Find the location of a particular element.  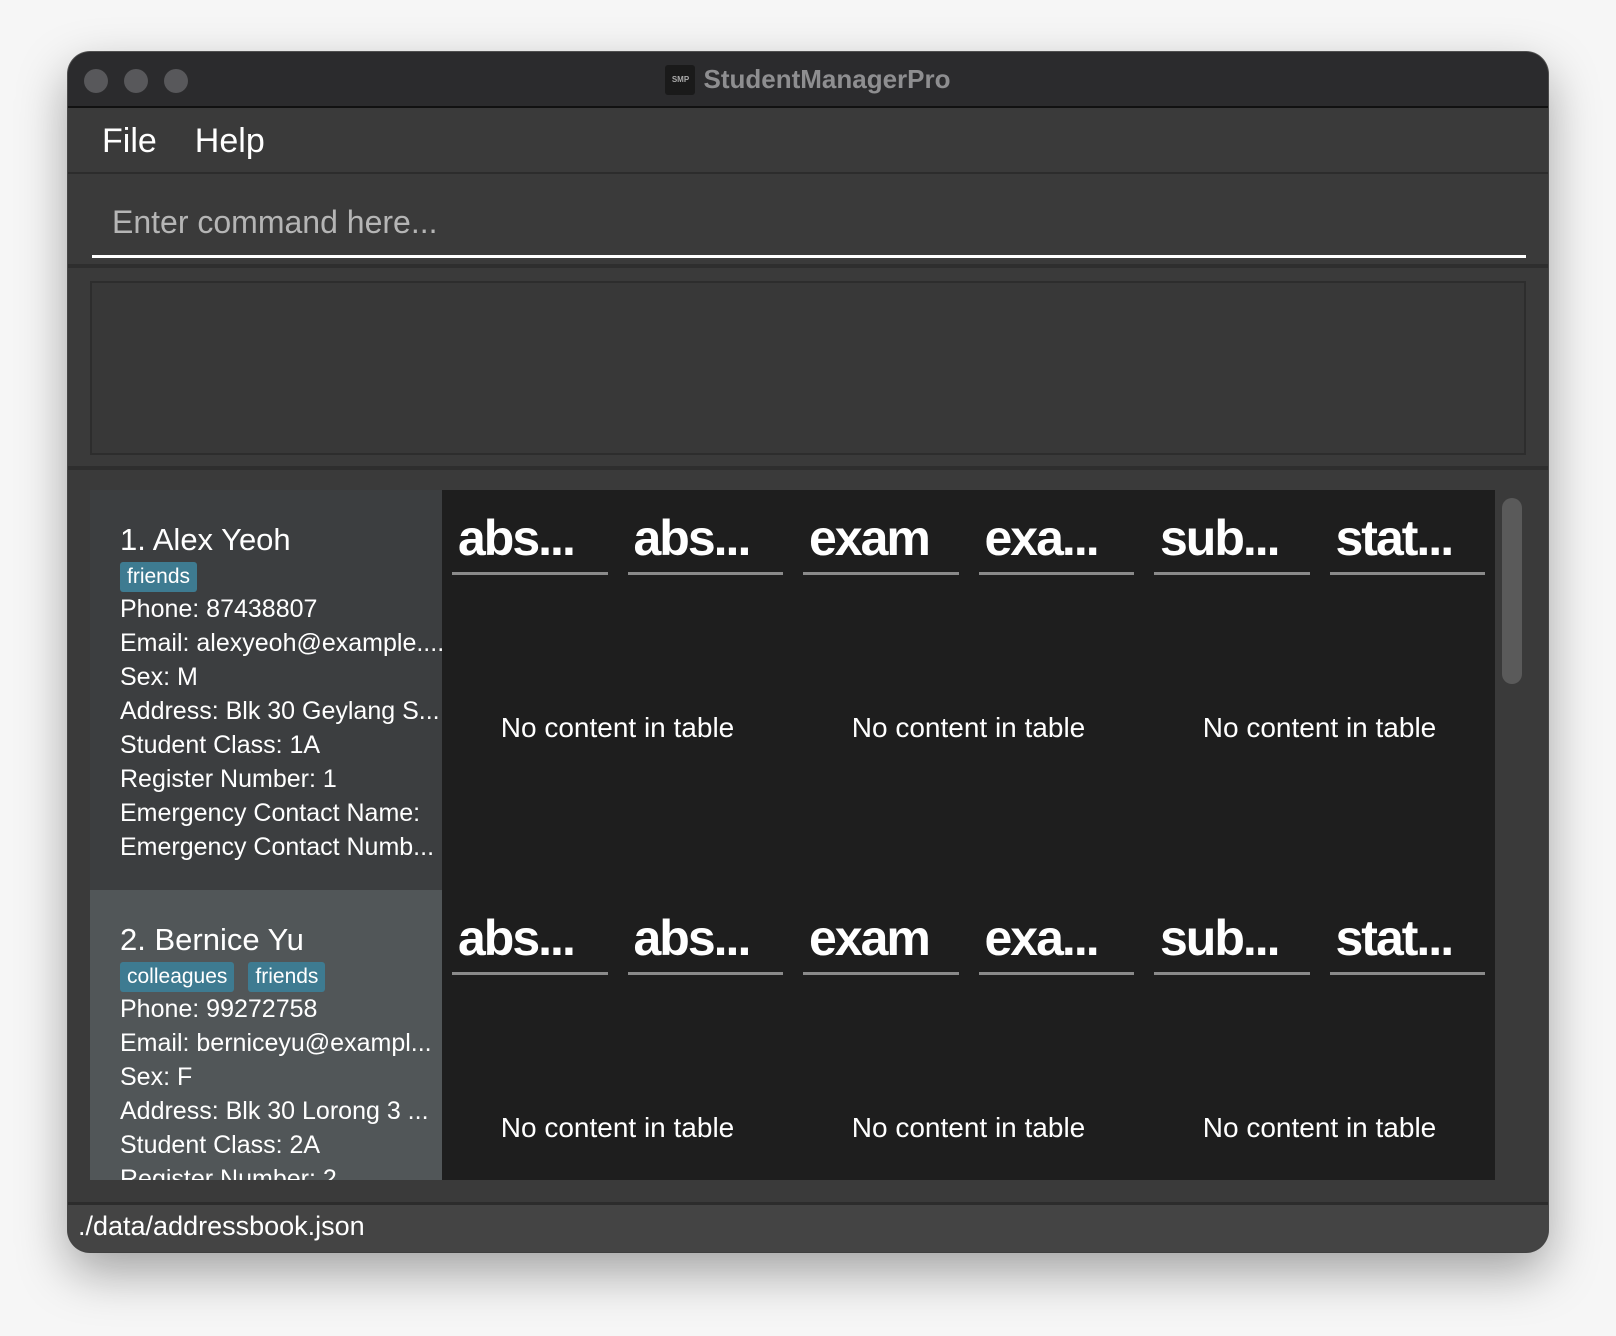

title-bar: SMP StudentManagerPro is located at coordinates (808, 80).